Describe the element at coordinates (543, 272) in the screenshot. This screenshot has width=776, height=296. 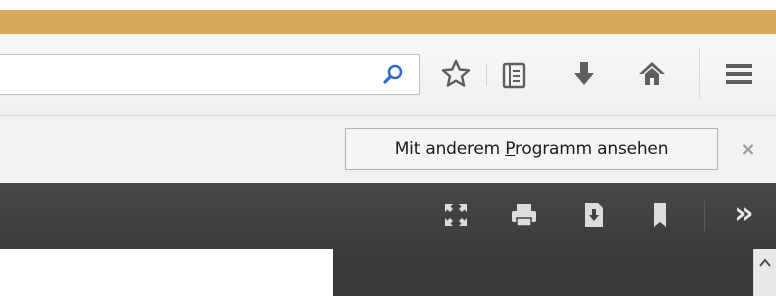
I see `document-page-area` at that location.